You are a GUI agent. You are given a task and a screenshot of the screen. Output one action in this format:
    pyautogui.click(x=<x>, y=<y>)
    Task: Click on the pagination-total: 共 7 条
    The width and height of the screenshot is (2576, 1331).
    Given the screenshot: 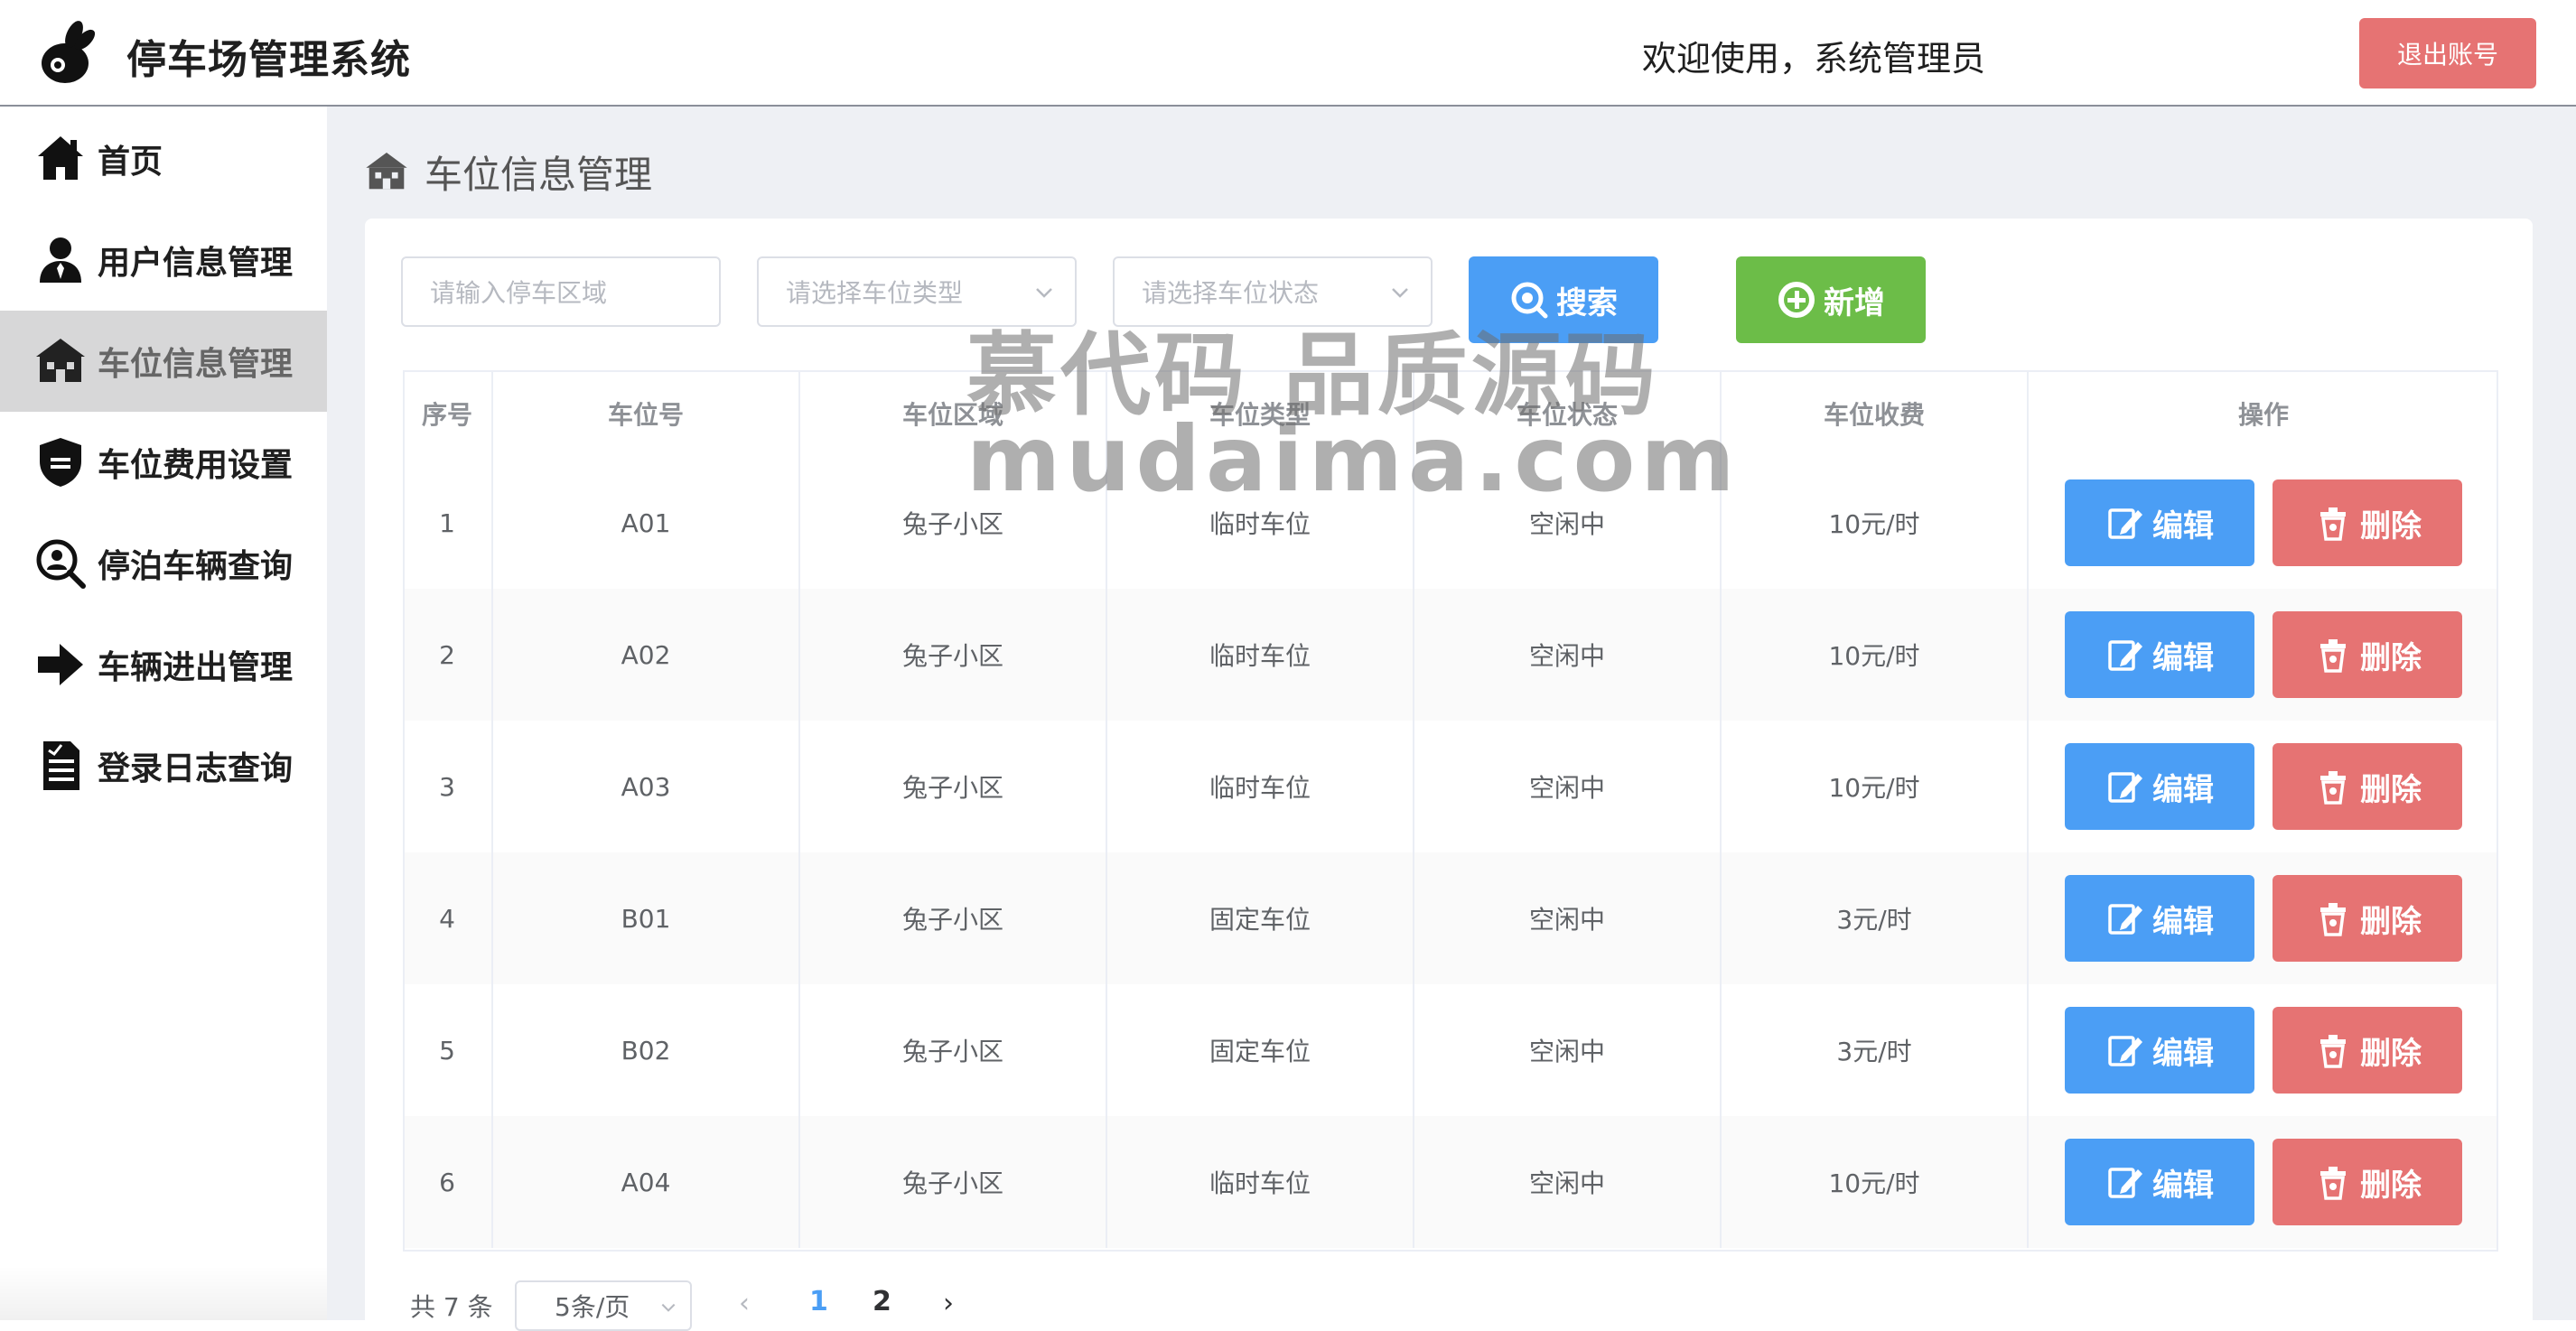 What is the action you would take?
    pyautogui.click(x=452, y=1307)
    